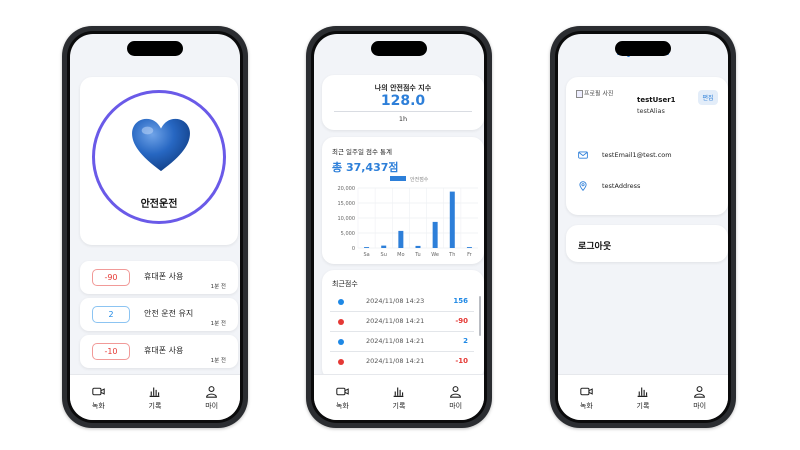 This screenshot has width=800, height=450. I want to click on index-value: 128.0, so click(403, 101).